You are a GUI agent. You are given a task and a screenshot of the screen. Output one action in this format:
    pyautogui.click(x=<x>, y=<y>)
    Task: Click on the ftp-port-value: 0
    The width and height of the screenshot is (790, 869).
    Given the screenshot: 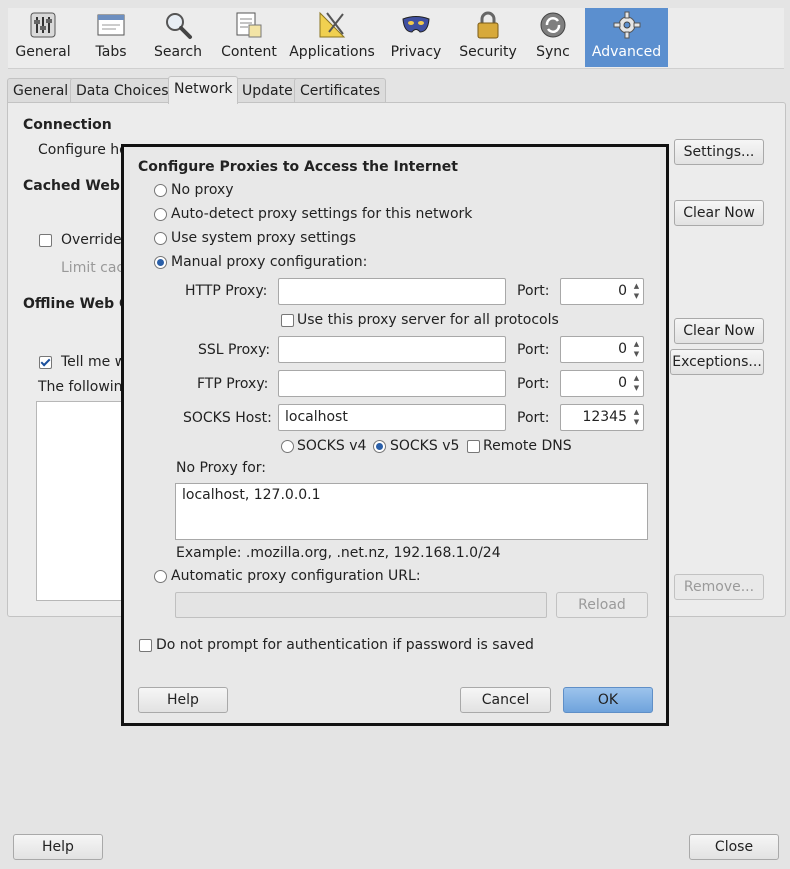 What is the action you would take?
    pyautogui.click(x=622, y=383)
    